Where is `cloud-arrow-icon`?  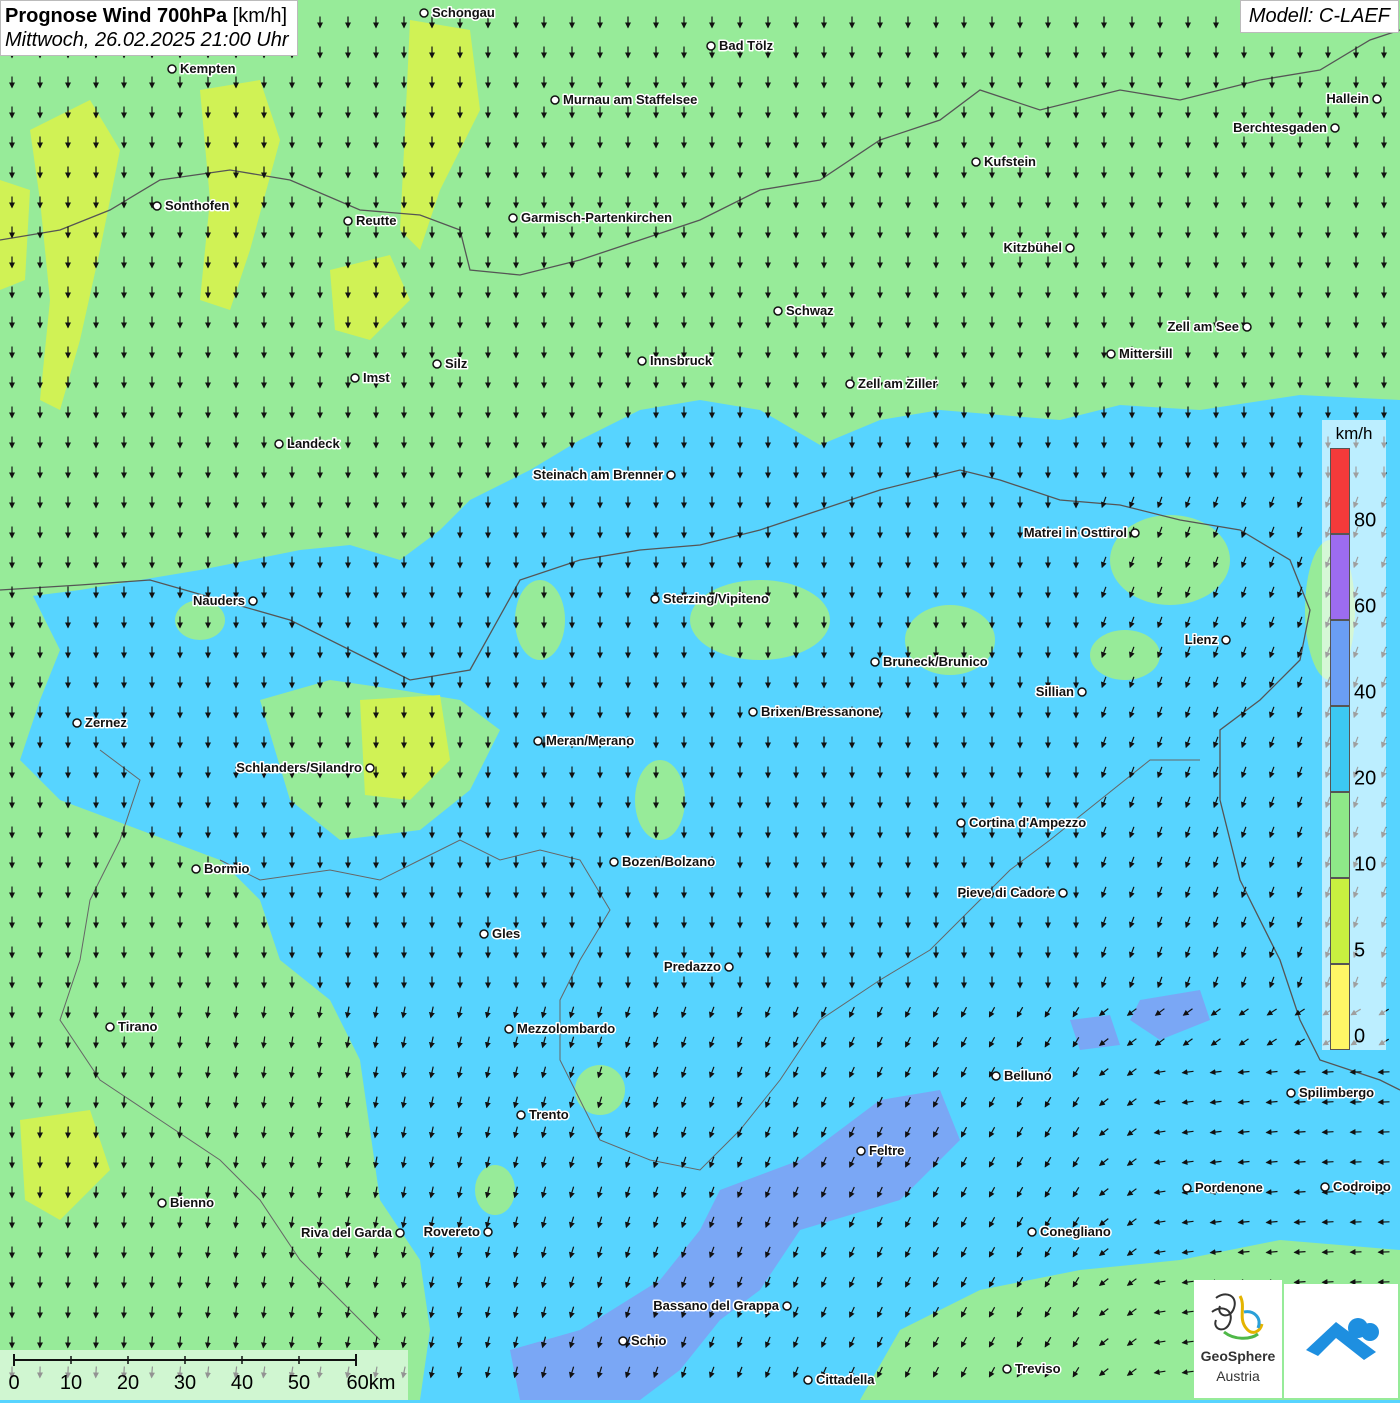 cloud-arrow-icon is located at coordinates (1341, 1341).